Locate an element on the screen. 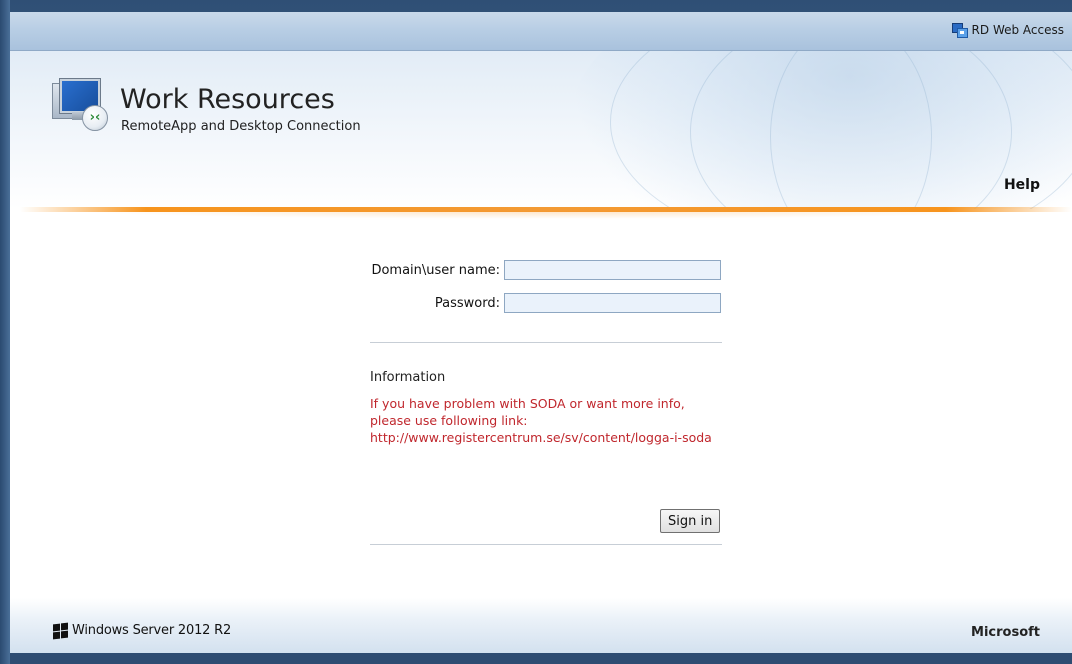  information-line: please use following link: is located at coordinates (449, 420).